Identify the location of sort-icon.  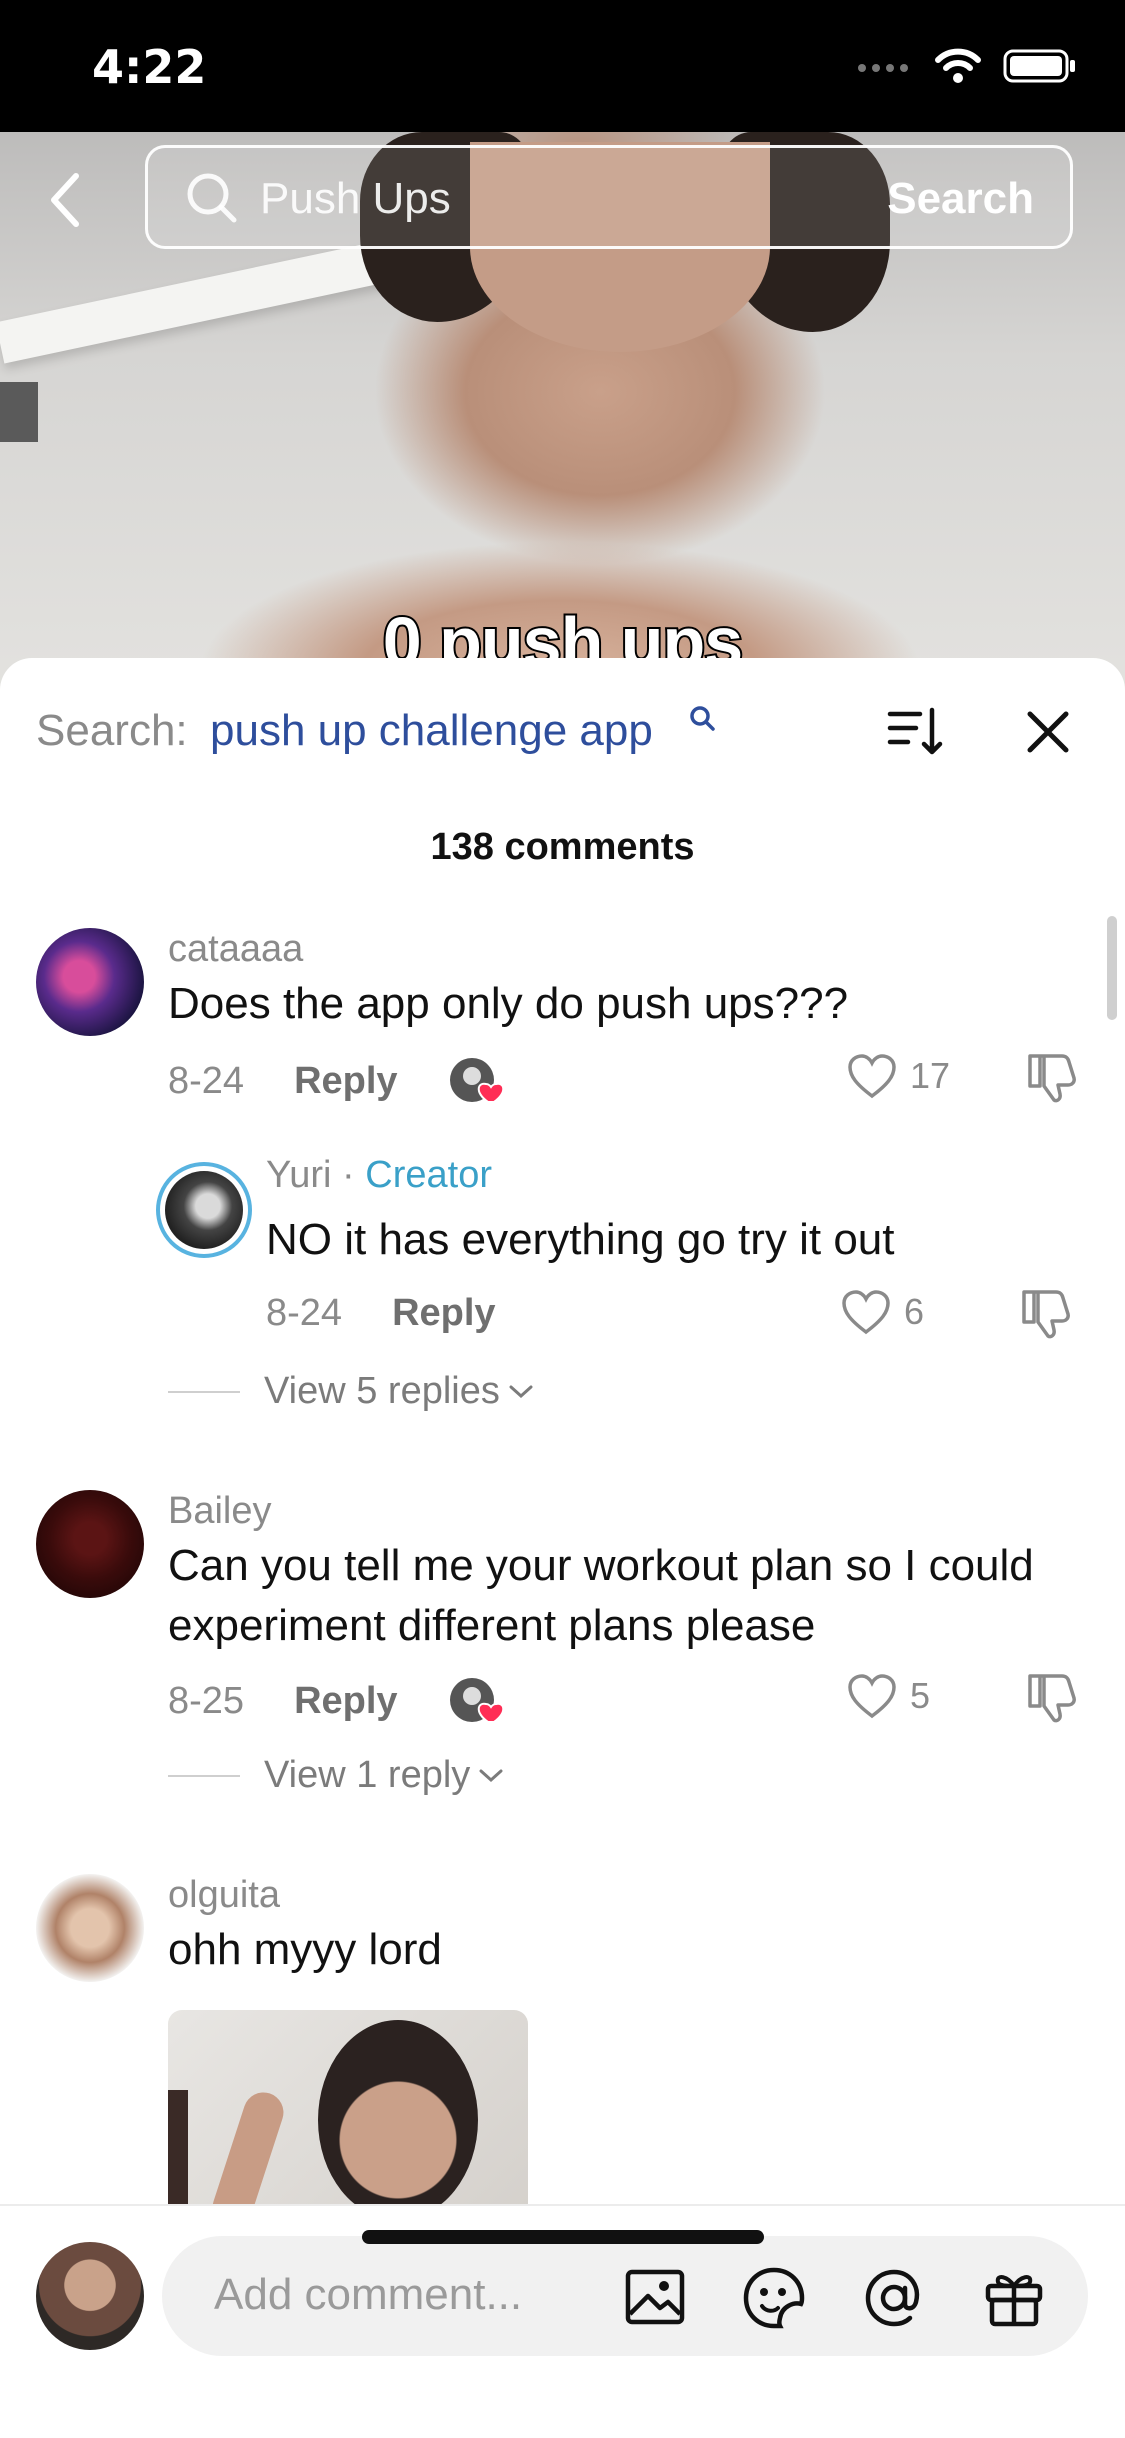
(915, 731).